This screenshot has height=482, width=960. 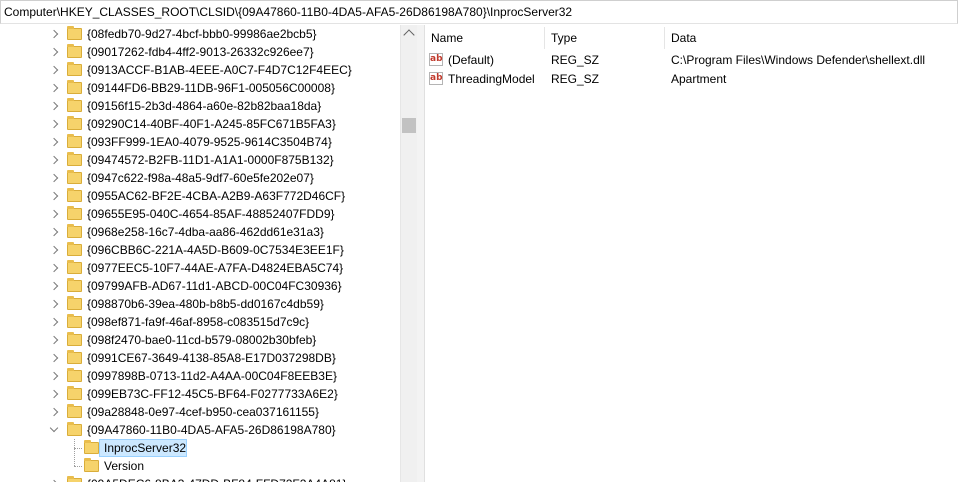 What do you see at coordinates (200, 322) in the screenshot?
I see `tree-key: {098ef871-fa9f-46af-8958-c083515d7c9c}` at bounding box center [200, 322].